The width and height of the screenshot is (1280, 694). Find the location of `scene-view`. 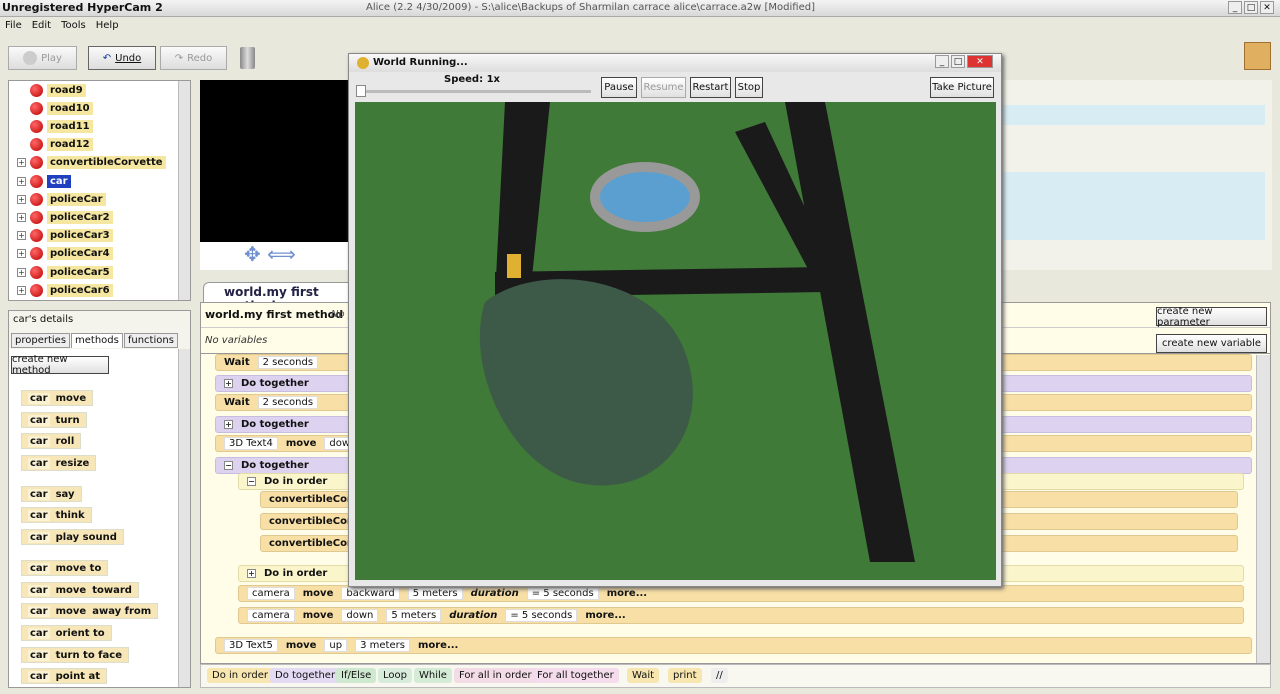

scene-view is located at coordinates (275, 161).